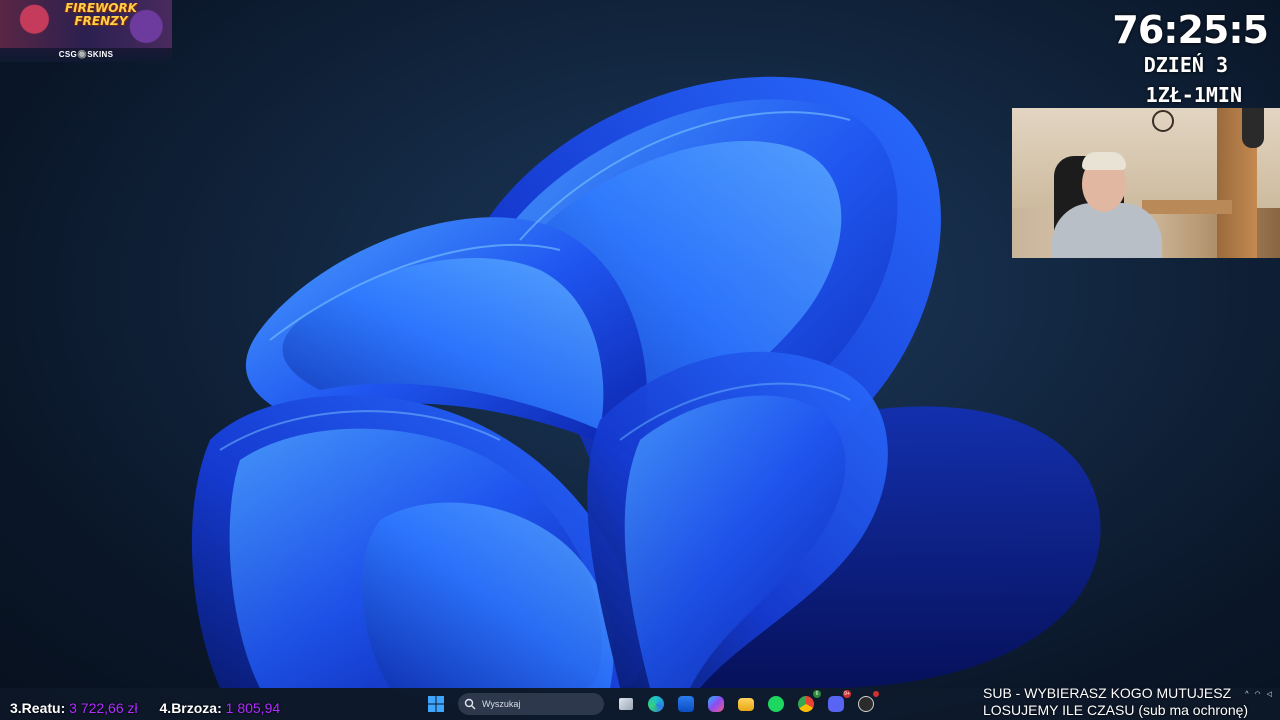  Describe the element at coordinates (1185, 65) in the screenshot. I see `day-counter: DZIEŃ 3` at that location.